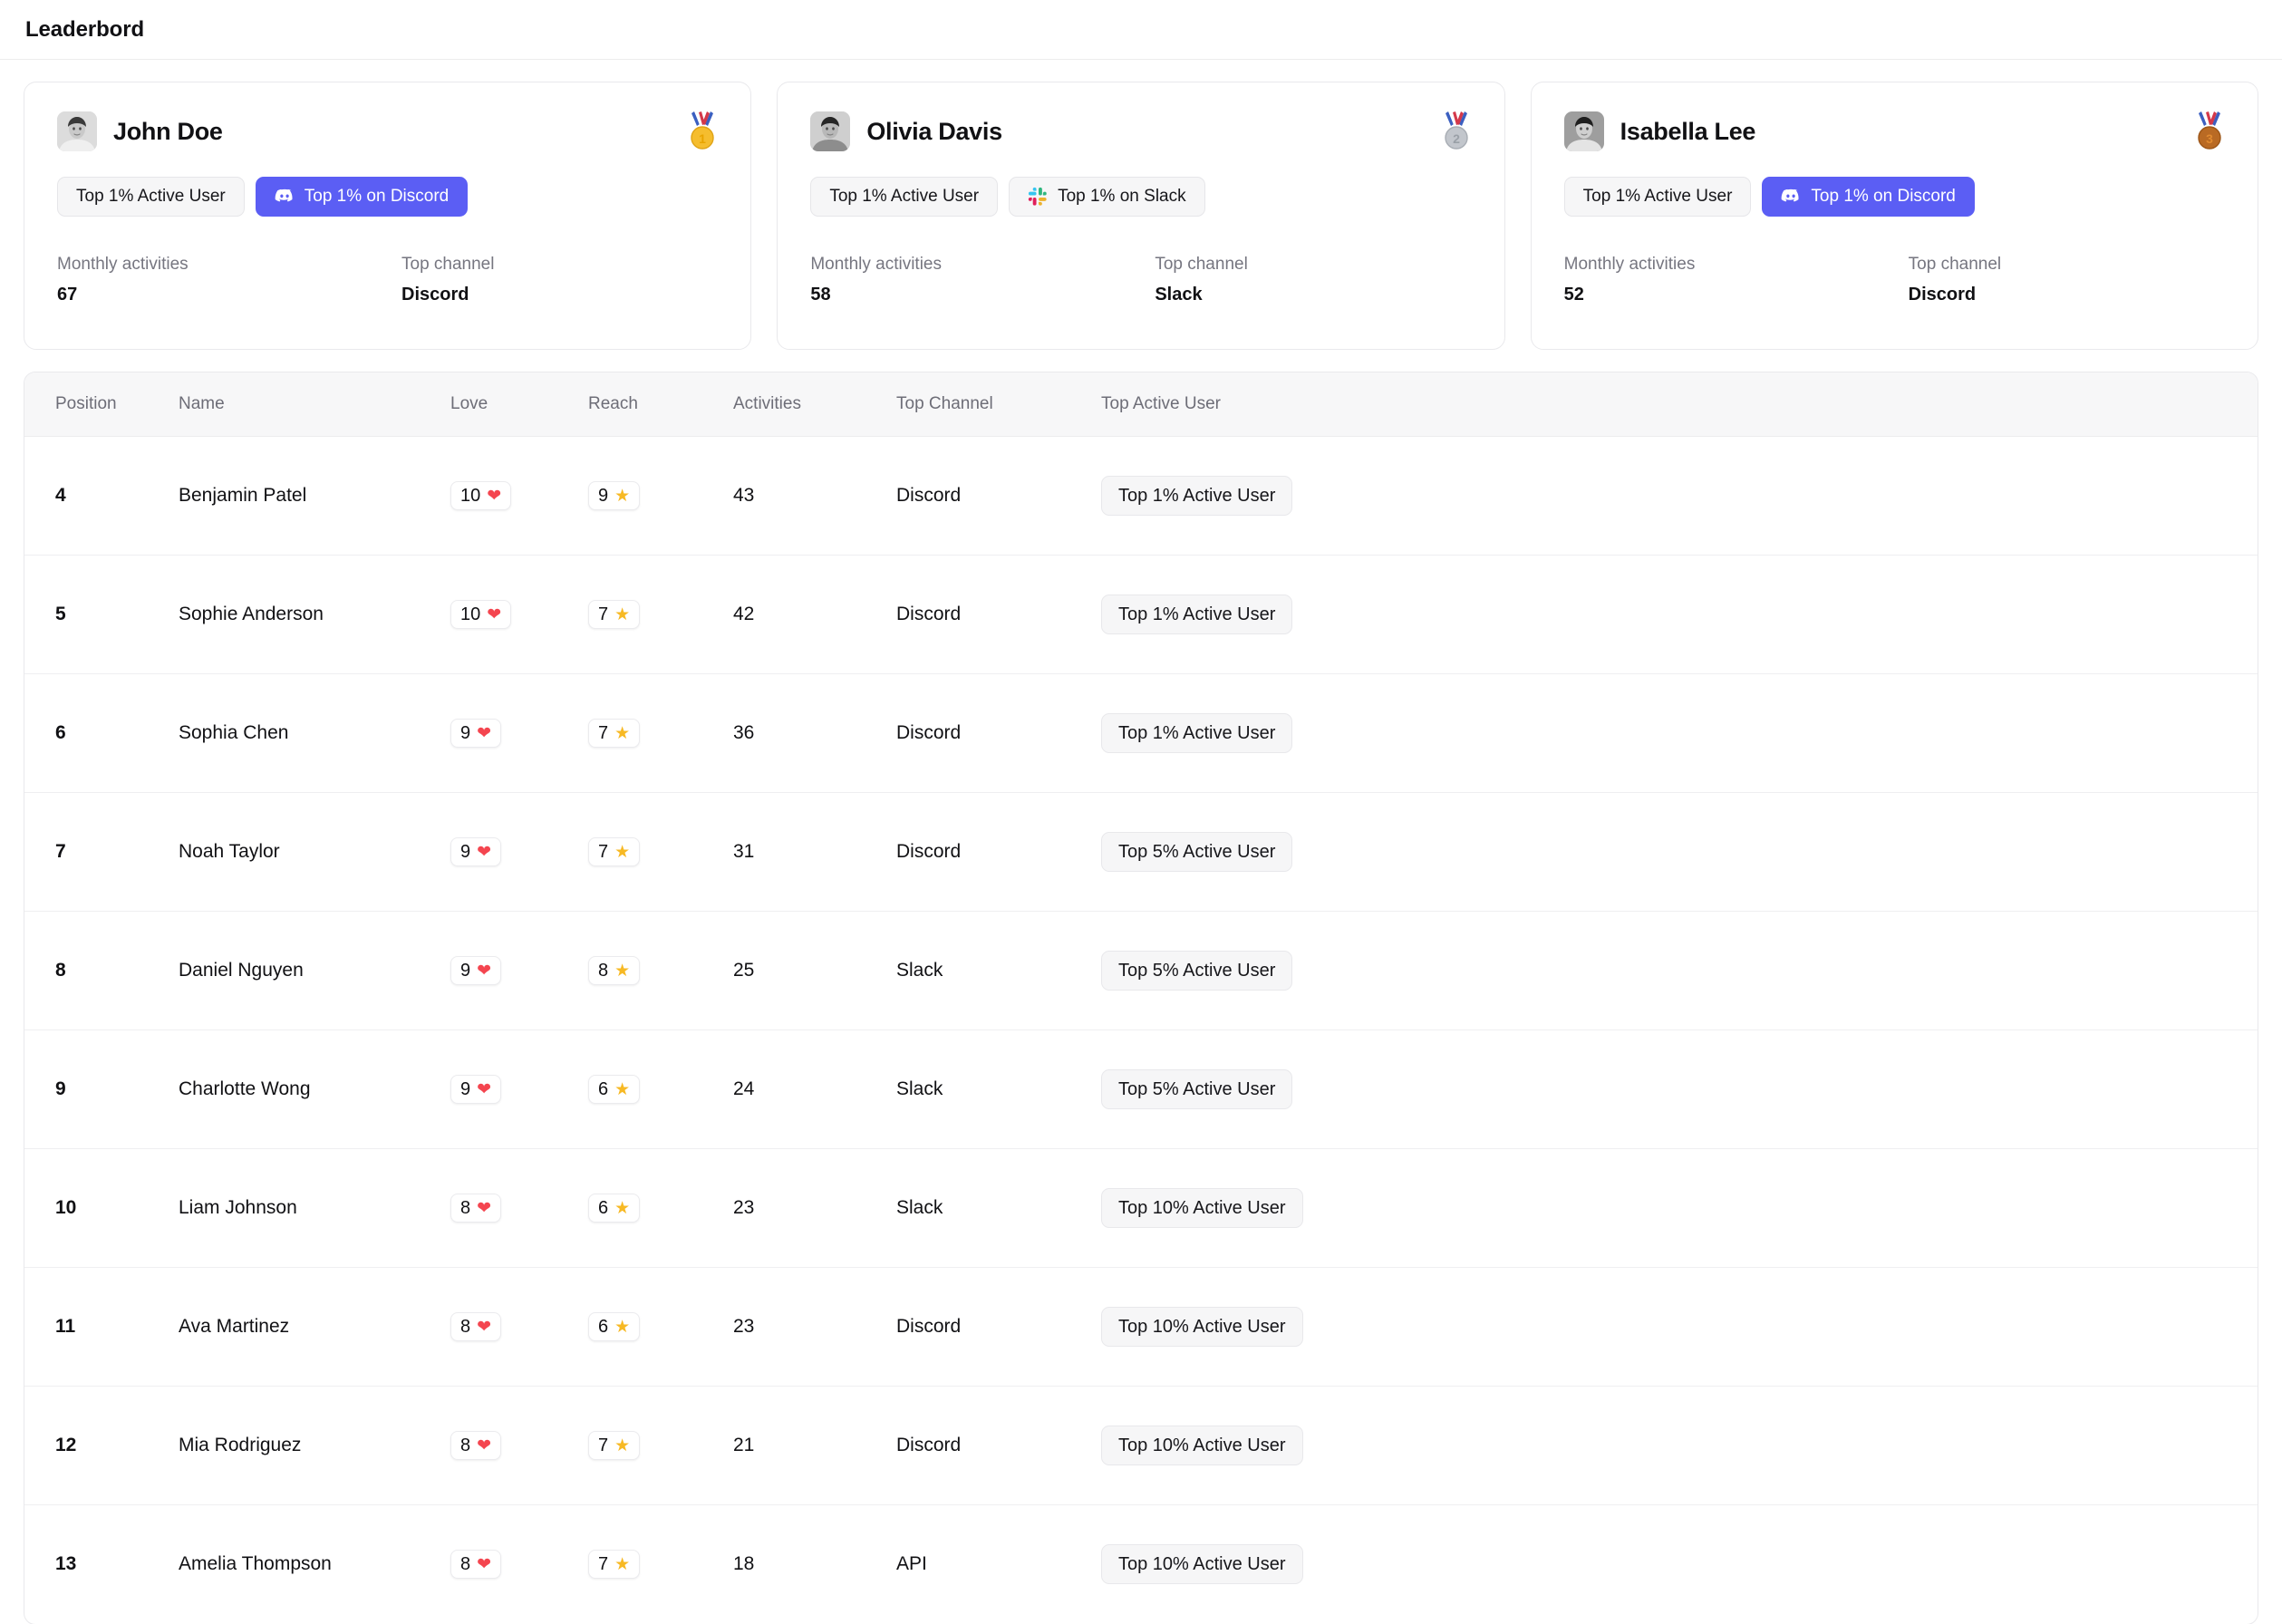  I want to click on cell-position: 9, so click(101, 1089).